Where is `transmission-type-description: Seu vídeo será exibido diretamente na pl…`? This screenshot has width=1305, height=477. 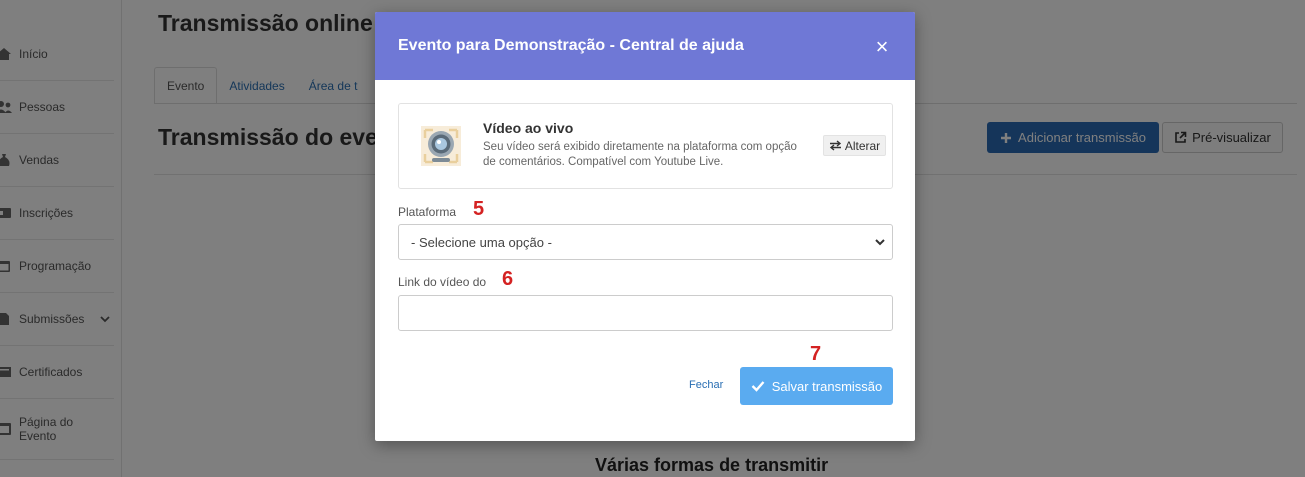 transmission-type-description: Seu vídeo será exibido diretamente na pl… is located at coordinates (640, 154).